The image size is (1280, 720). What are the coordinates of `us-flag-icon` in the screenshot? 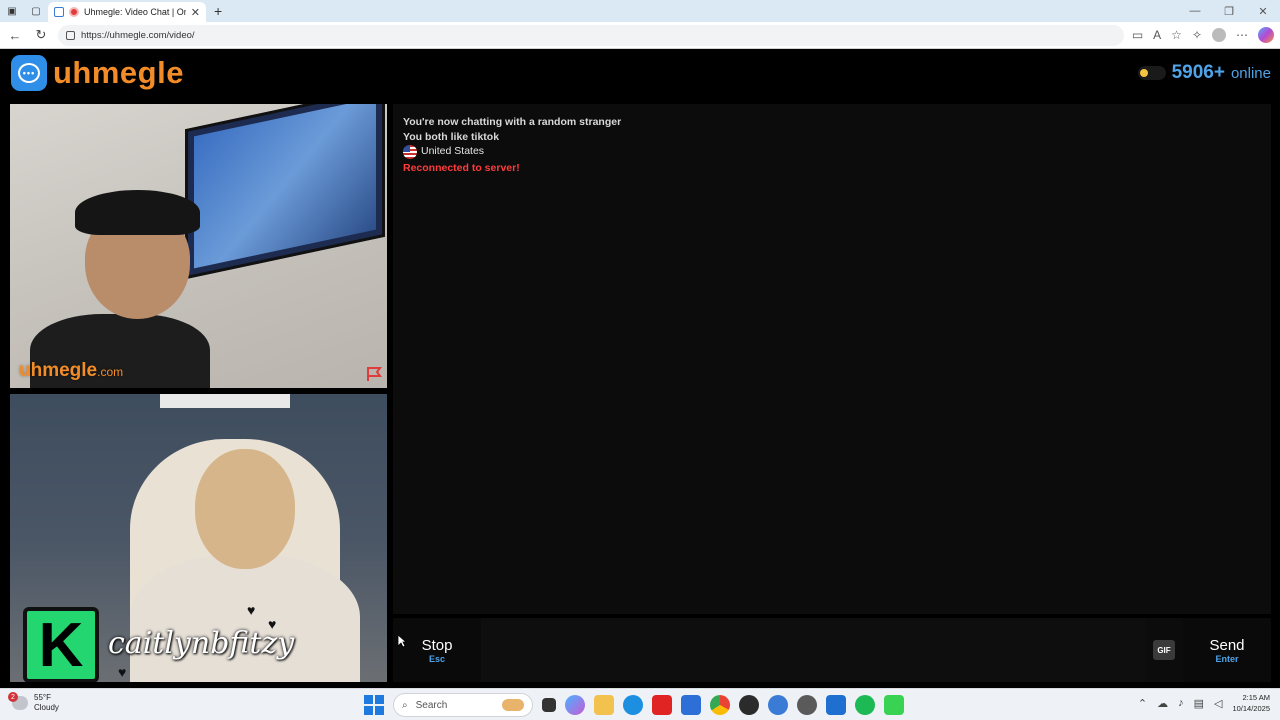 It's located at (410, 151).